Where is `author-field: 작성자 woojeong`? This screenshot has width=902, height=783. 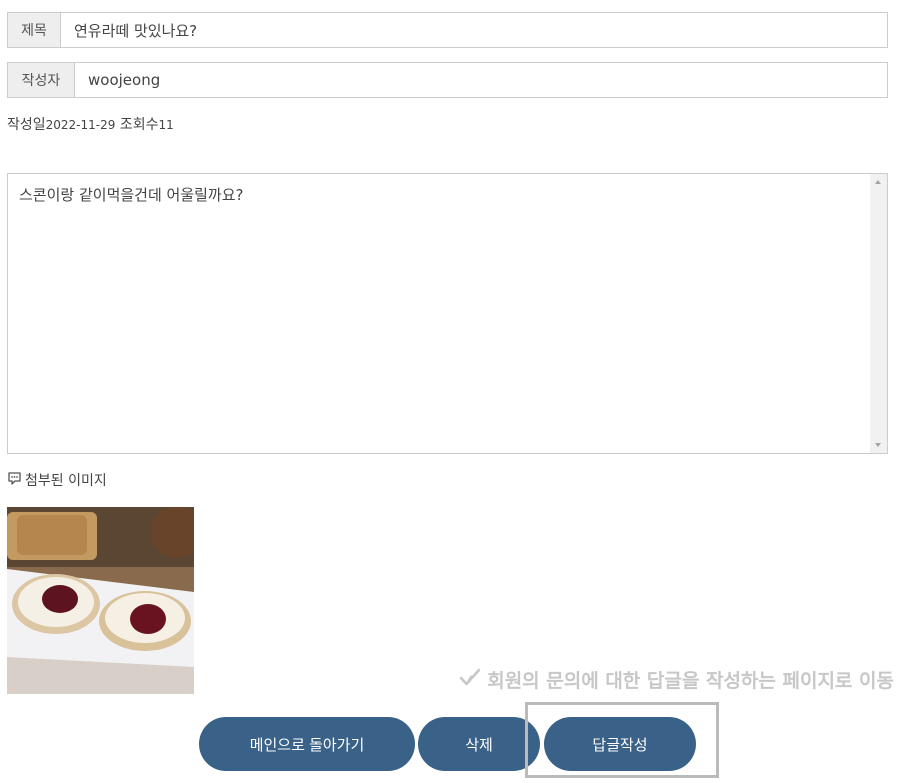
author-field: 작성자 woojeong is located at coordinates (447, 80).